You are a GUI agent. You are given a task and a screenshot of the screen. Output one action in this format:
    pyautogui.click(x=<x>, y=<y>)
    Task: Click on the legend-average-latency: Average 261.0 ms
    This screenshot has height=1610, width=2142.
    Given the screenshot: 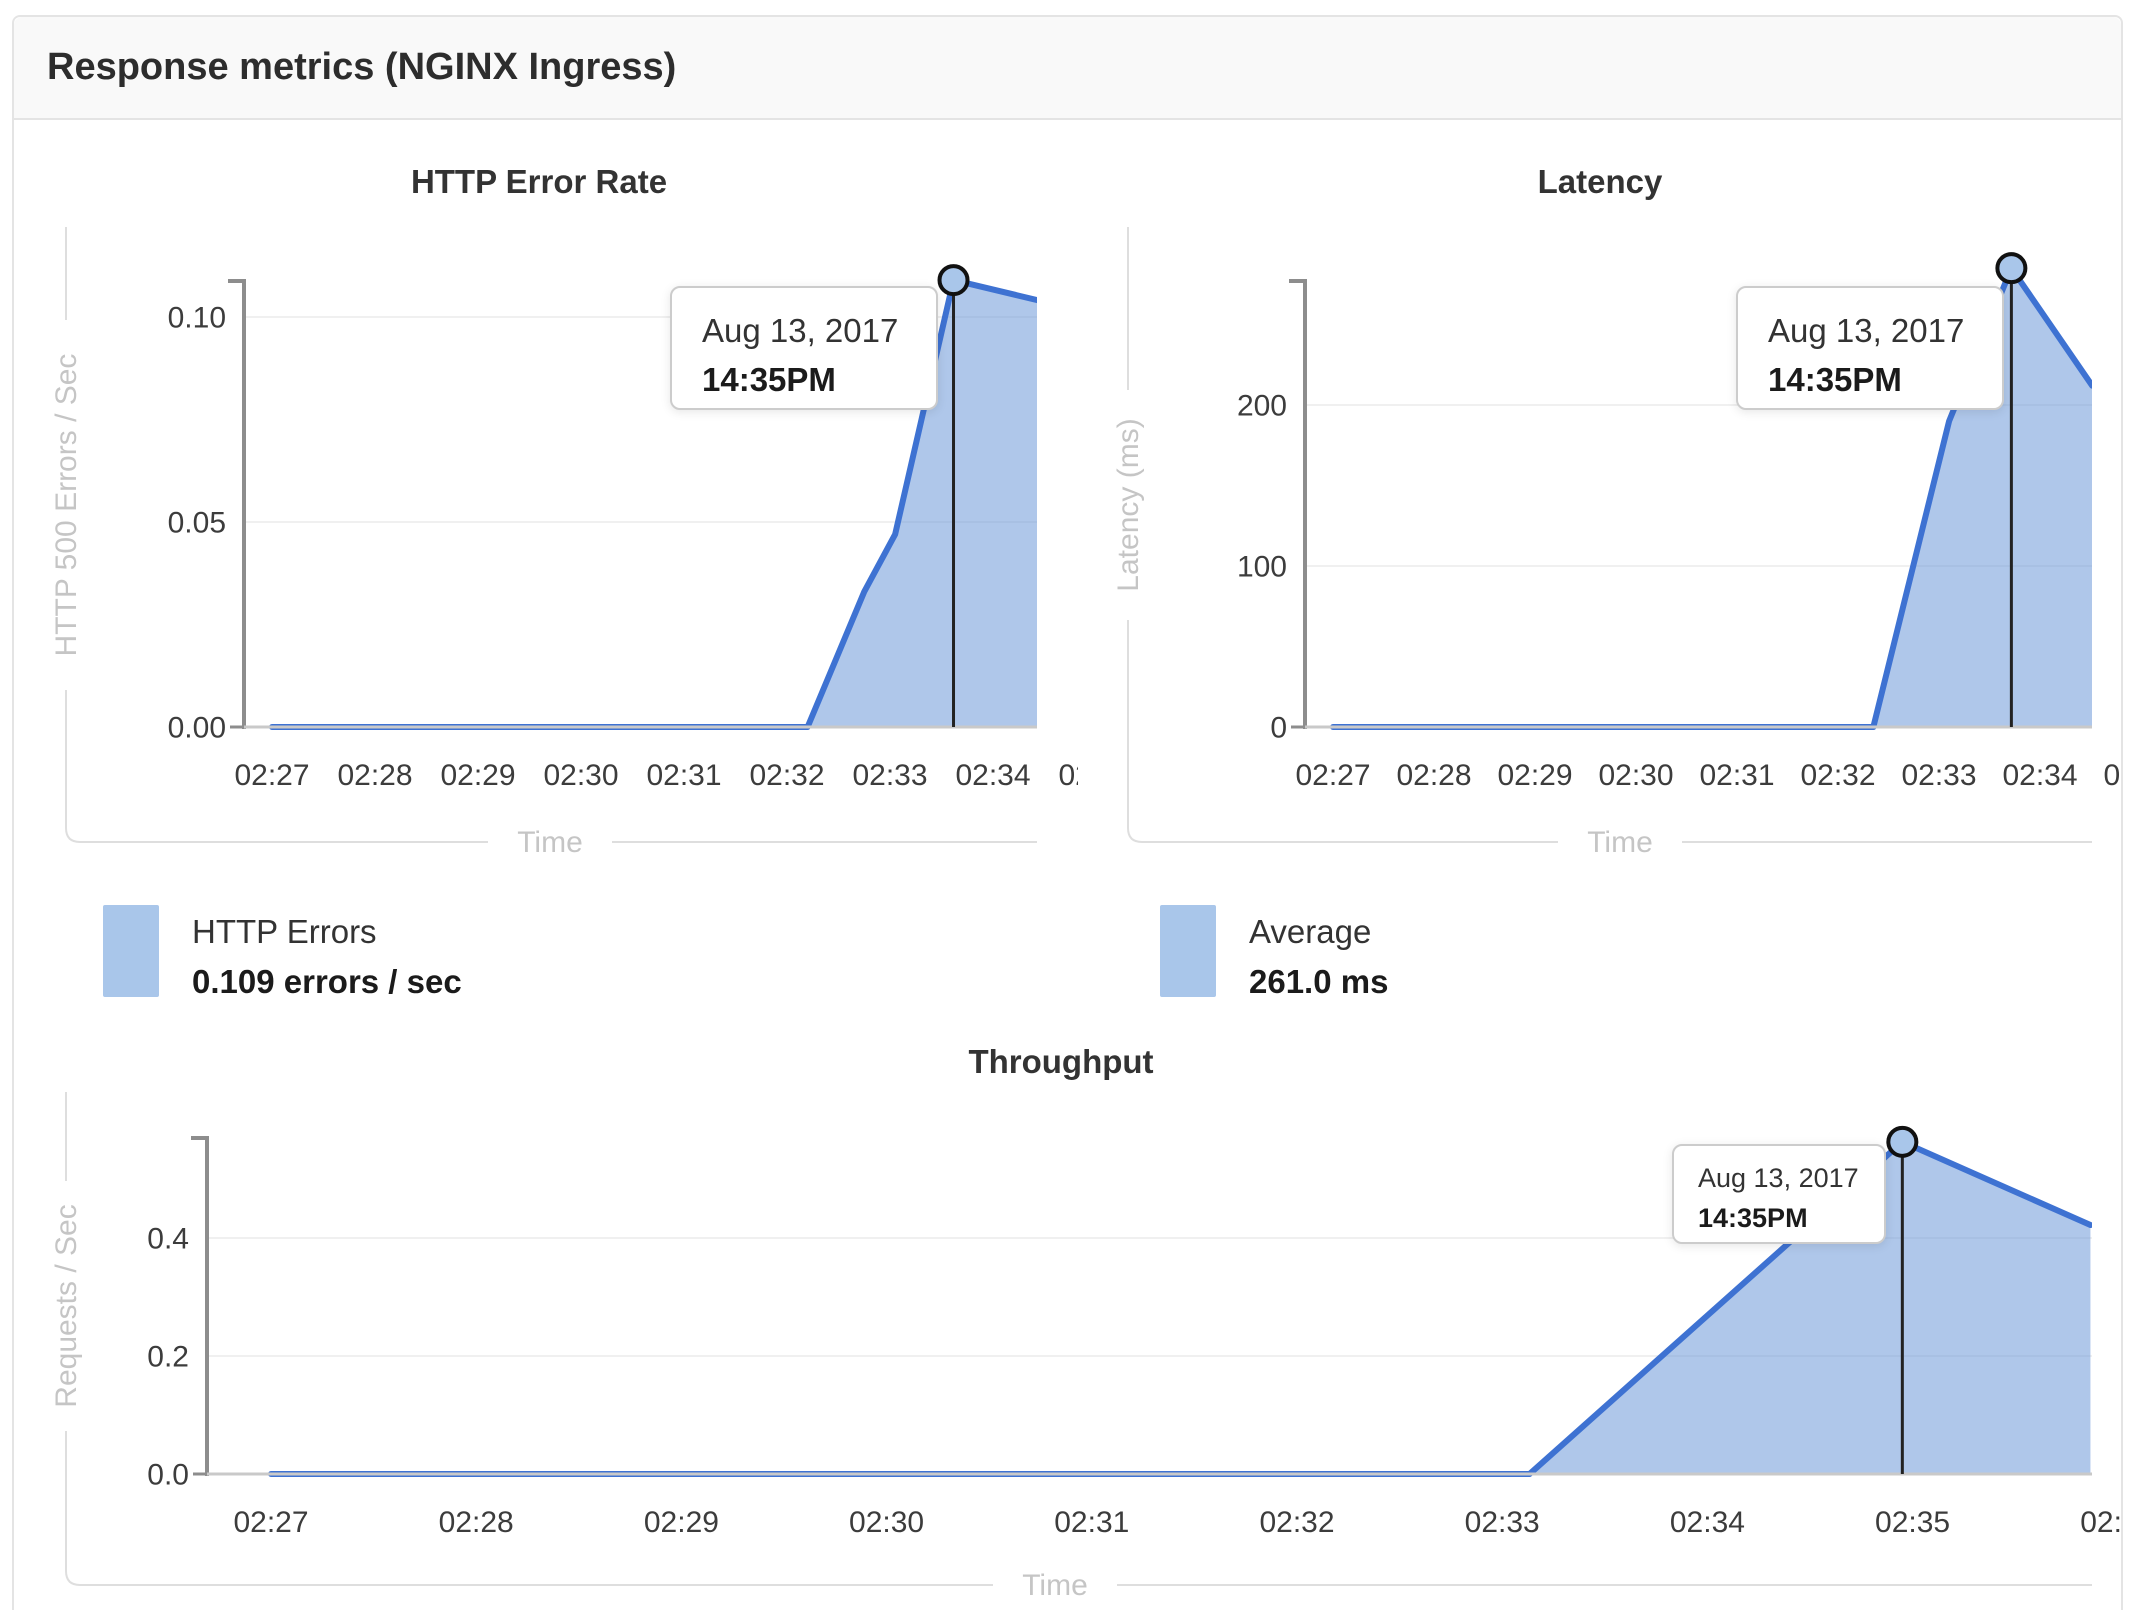 What is the action you would take?
    pyautogui.click(x=1274, y=953)
    